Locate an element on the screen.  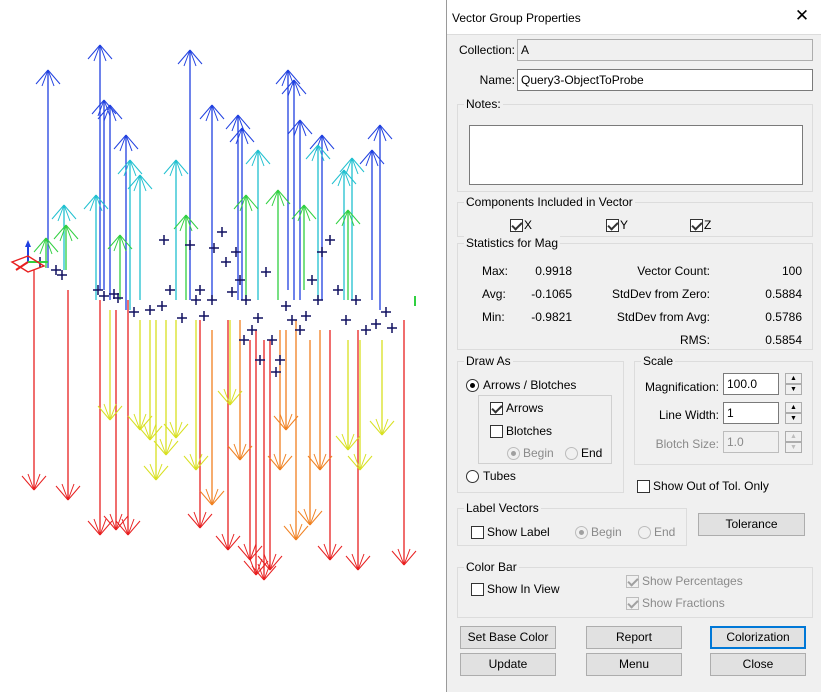
line-width-spinner: ▲ ▼ is located at coordinates (793, 413).